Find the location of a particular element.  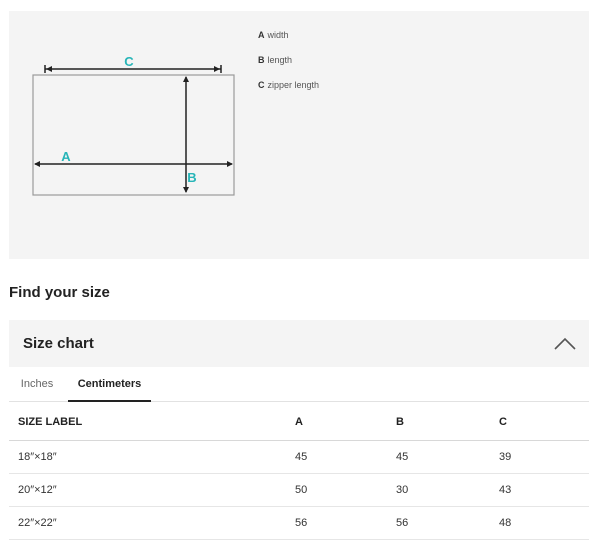

cell-c: 39 is located at coordinates (539, 457).